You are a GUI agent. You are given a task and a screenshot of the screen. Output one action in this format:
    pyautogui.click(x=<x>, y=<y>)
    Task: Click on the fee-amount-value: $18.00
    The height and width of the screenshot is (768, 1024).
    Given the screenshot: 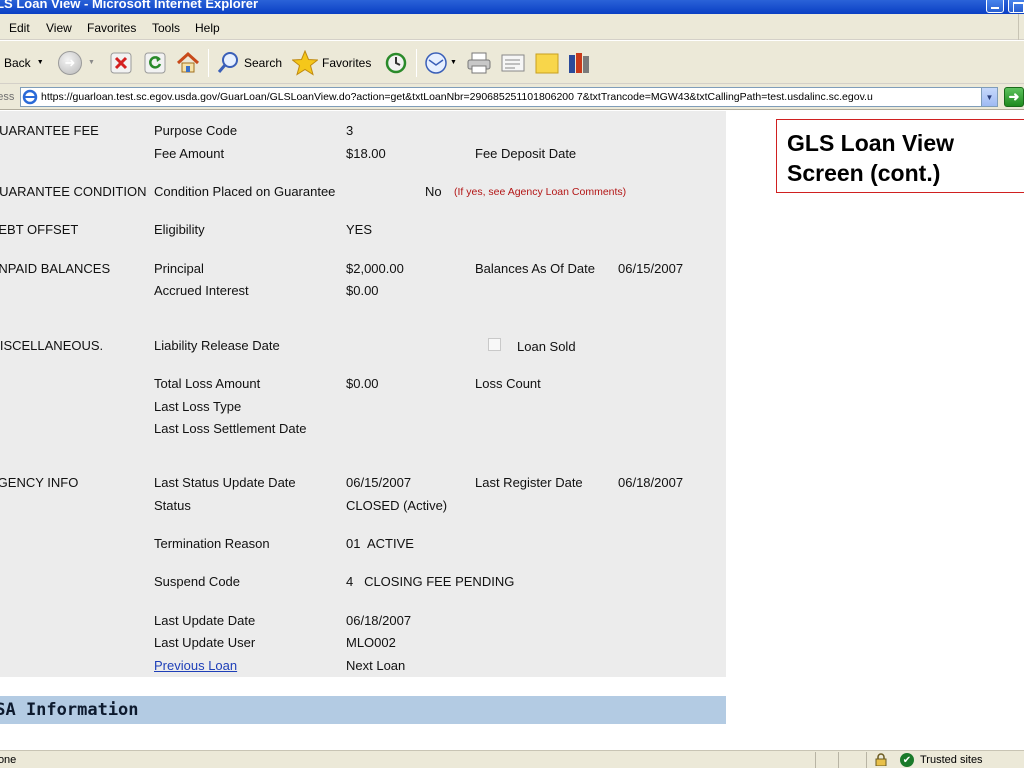 What is the action you would take?
    pyautogui.click(x=366, y=153)
    